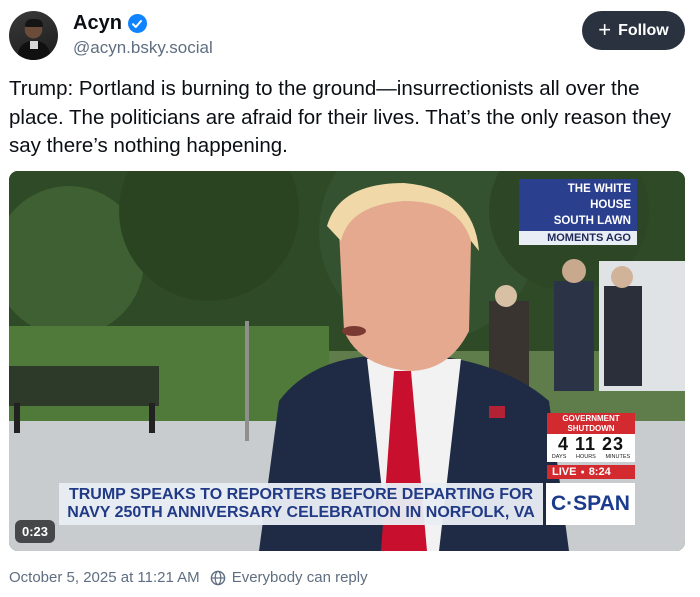 The width and height of the screenshot is (700, 597). Describe the element at coordinates (35, 531) in the screenshot. I see `video-duration: 0:23` at that location.